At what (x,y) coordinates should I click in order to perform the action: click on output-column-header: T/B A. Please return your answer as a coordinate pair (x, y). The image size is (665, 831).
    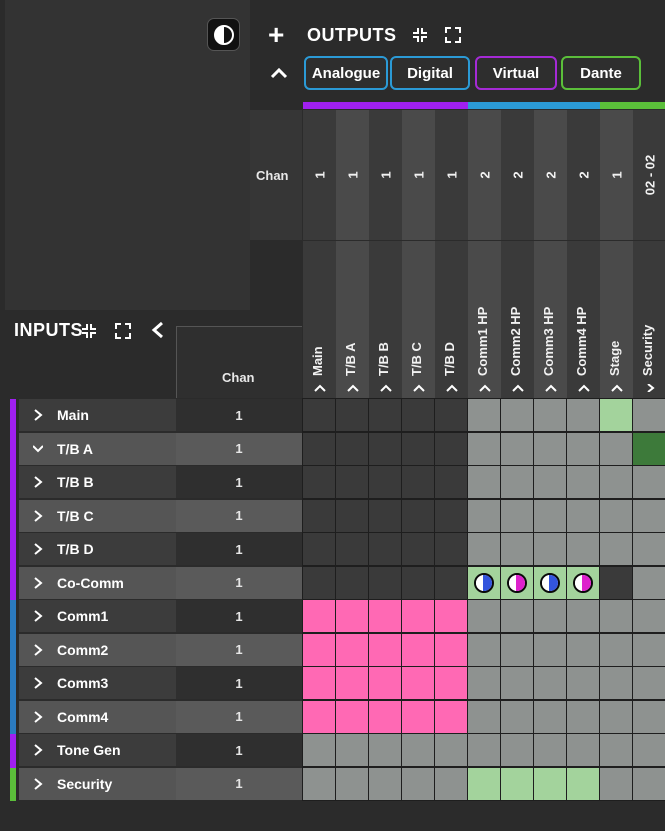
    Looking at the image, I should click on (352, 319).